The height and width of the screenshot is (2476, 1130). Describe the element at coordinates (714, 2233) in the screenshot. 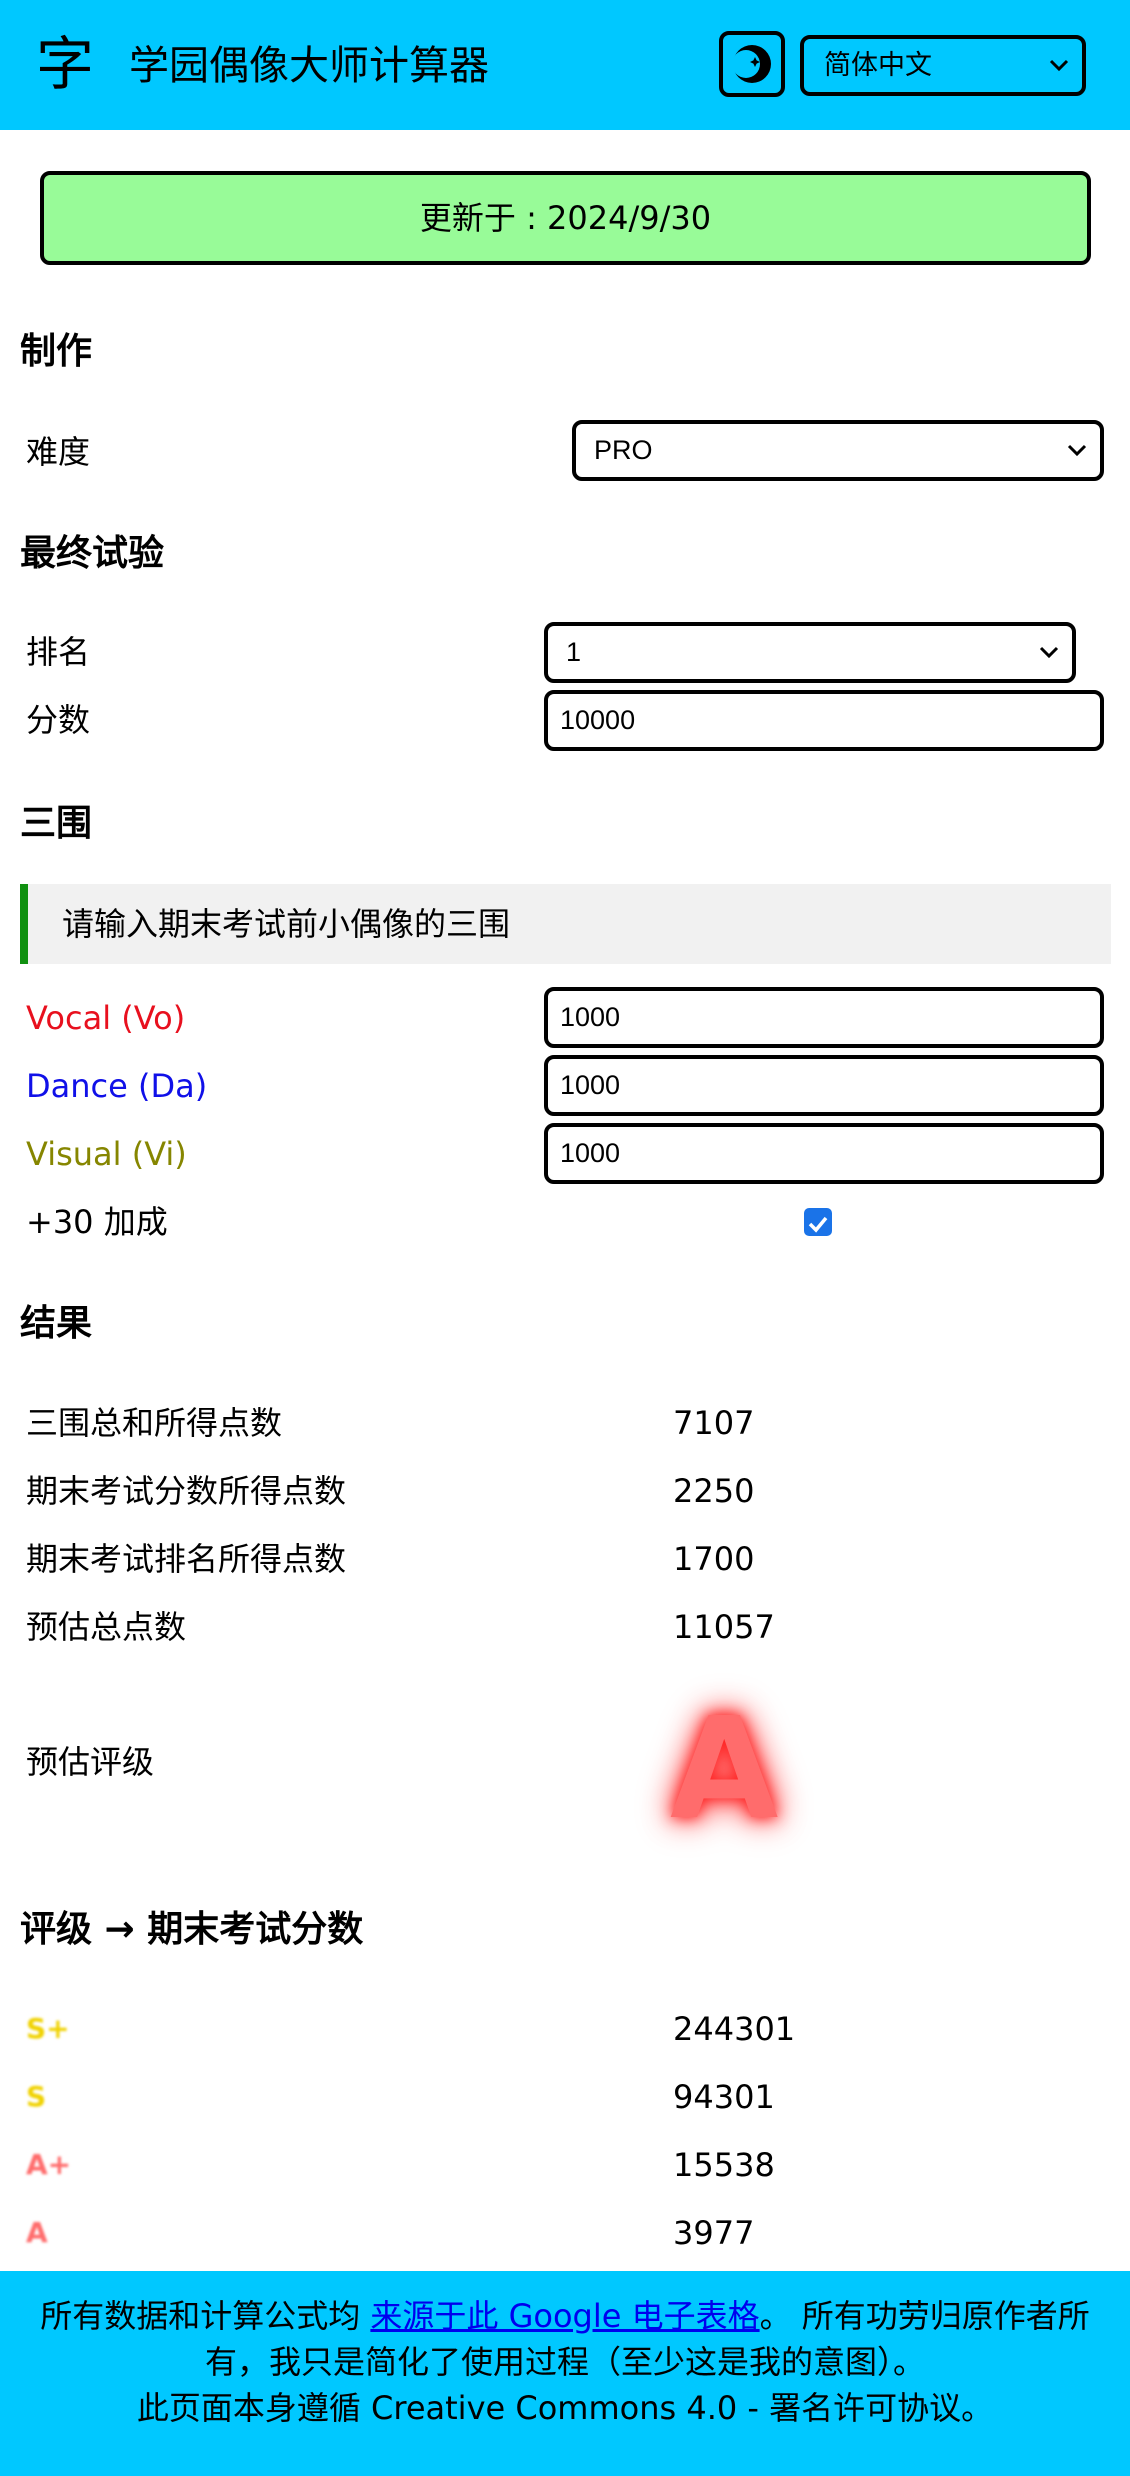

I see `grade-score: 3977` at that location.